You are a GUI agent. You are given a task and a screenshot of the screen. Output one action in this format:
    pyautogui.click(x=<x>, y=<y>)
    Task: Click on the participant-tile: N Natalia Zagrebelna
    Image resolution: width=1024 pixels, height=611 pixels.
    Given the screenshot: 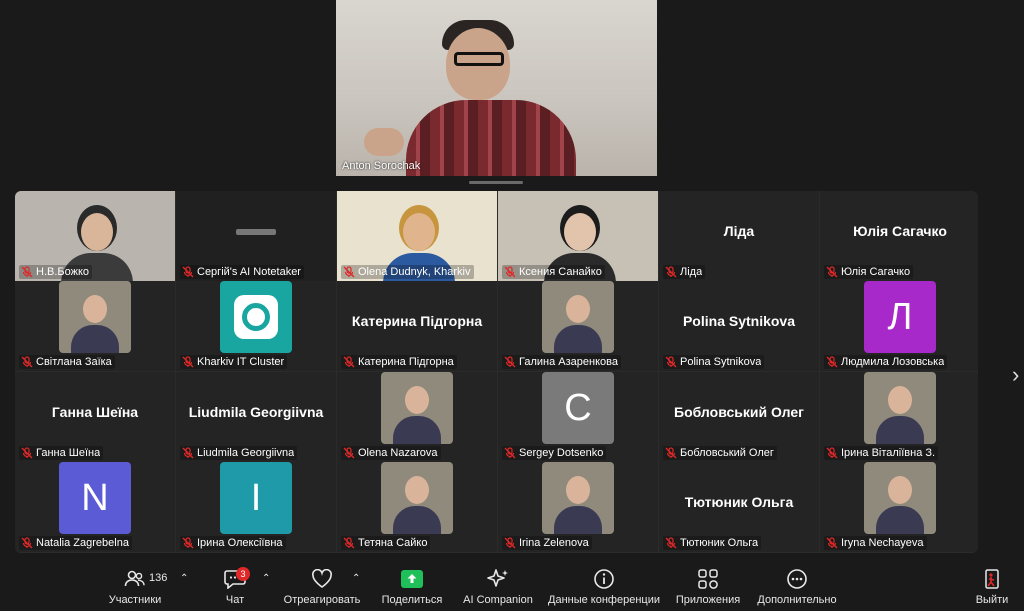 What is the action you would take?
    pyautogui.click(x=95, y=507)
    